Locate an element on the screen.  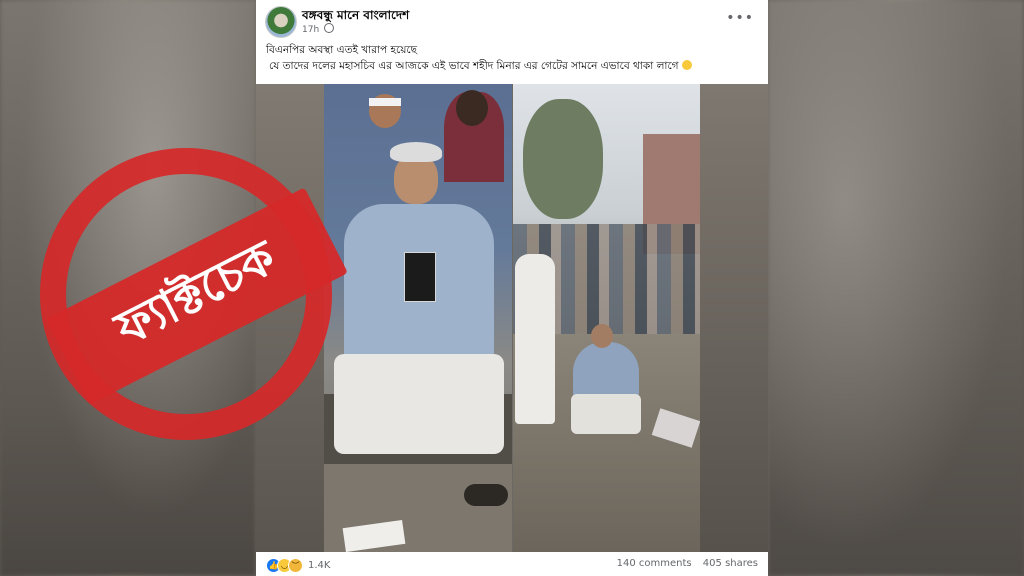
smile-emoji-icon is located at coordinates (686, 65).